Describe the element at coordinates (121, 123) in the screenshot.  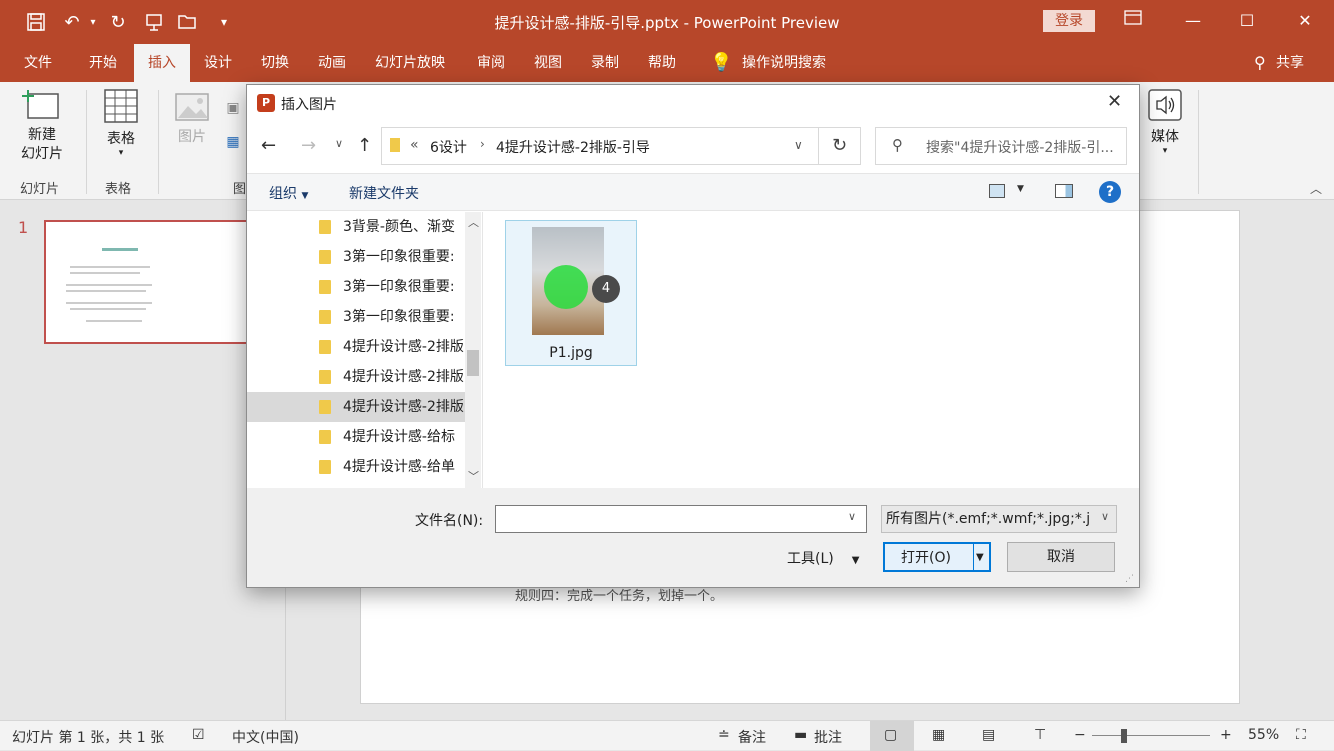
I see `table-button: 表格 ▾` at that location.